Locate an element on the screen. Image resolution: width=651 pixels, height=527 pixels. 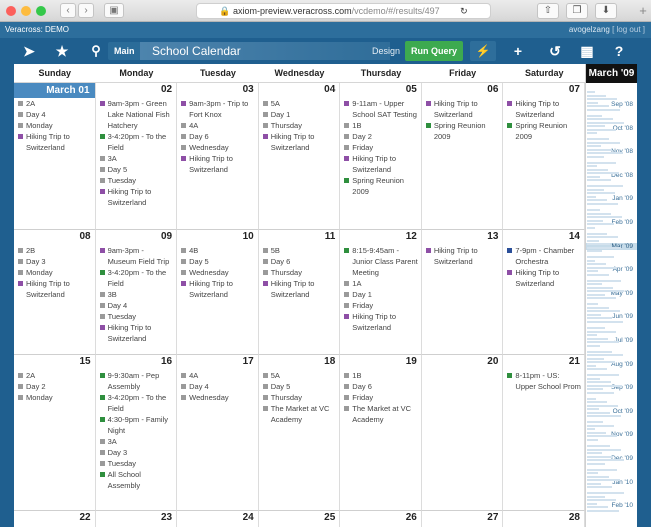
calendar-event: 8-11pm - US: Upper School Prom is located at coordinates (544, 381).